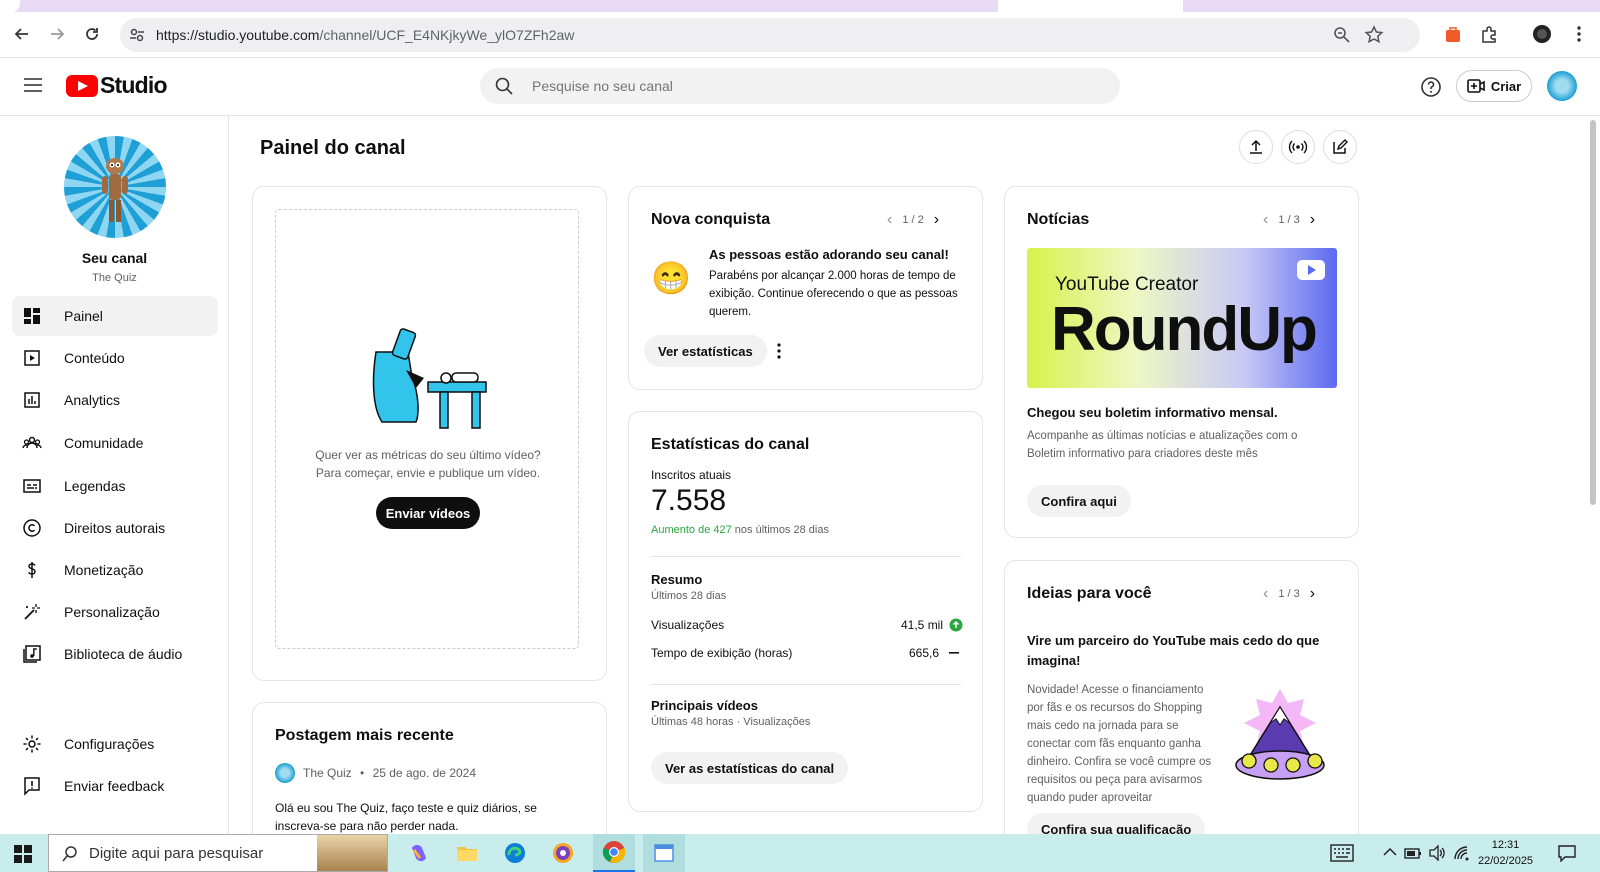 The height and width of the screenshot is (872, 1600). Describe the element at coordinates (115, 786) in the screenshot. I see `sidebar-item-feedback: Enviar feedback` at that location.